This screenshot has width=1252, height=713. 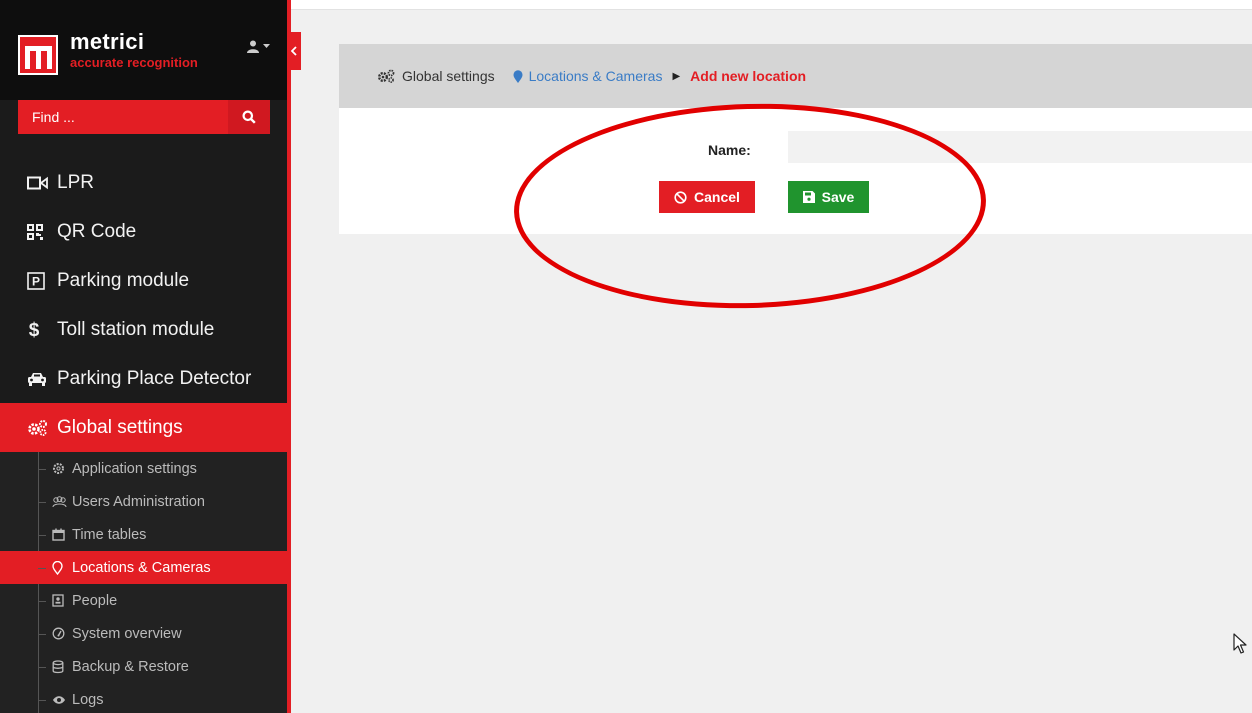 What do you see at coordinates (123, 280) in the screenshot?
I see `nav-item-label: Parking module` at bounding box center [123, 280].